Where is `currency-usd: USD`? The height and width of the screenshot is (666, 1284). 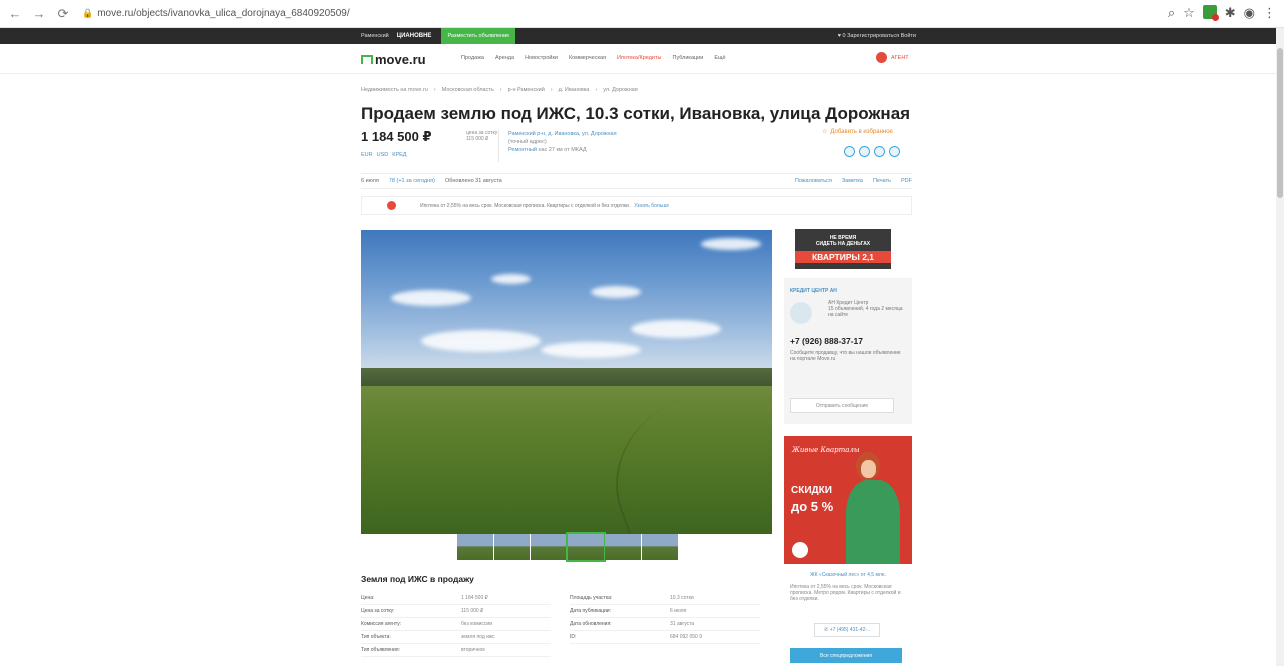 currency-usd: USD is located at coordinates (383, 155).